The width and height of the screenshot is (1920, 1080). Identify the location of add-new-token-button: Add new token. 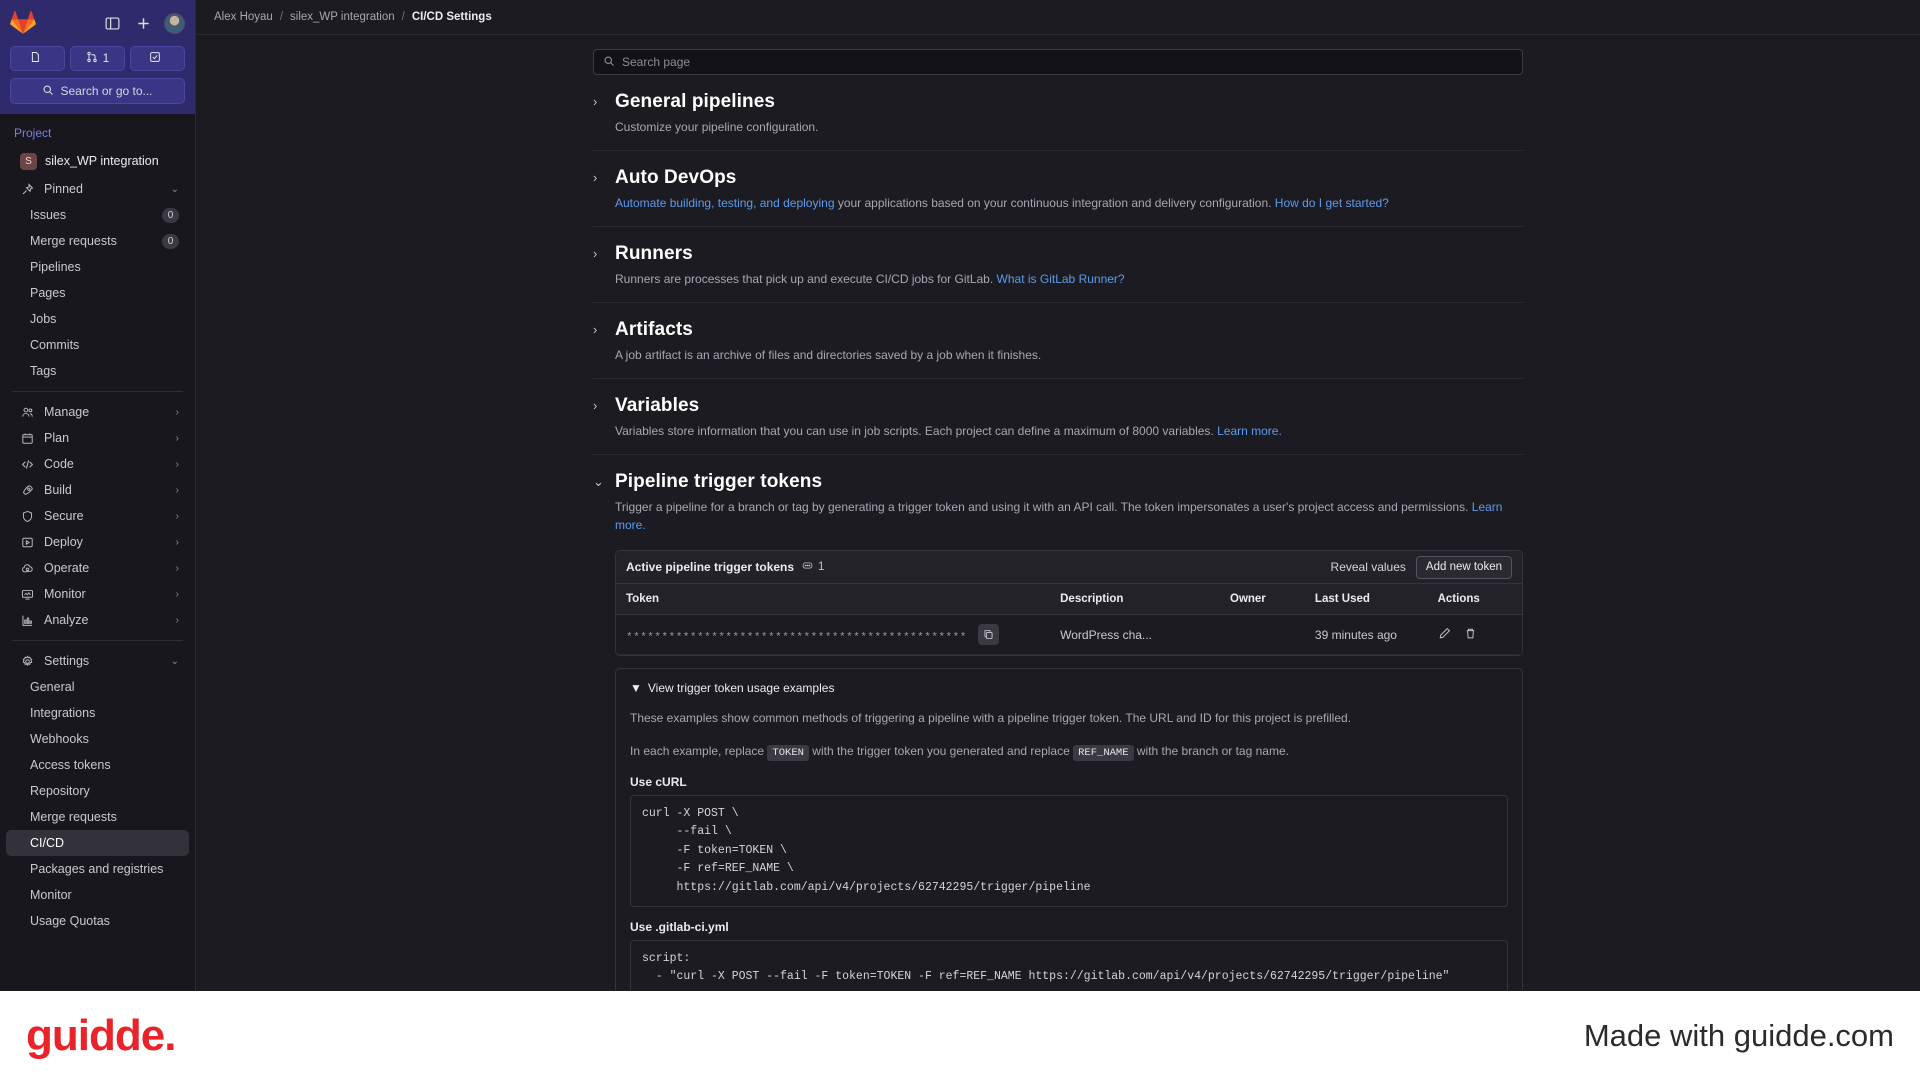
(1463, 567).